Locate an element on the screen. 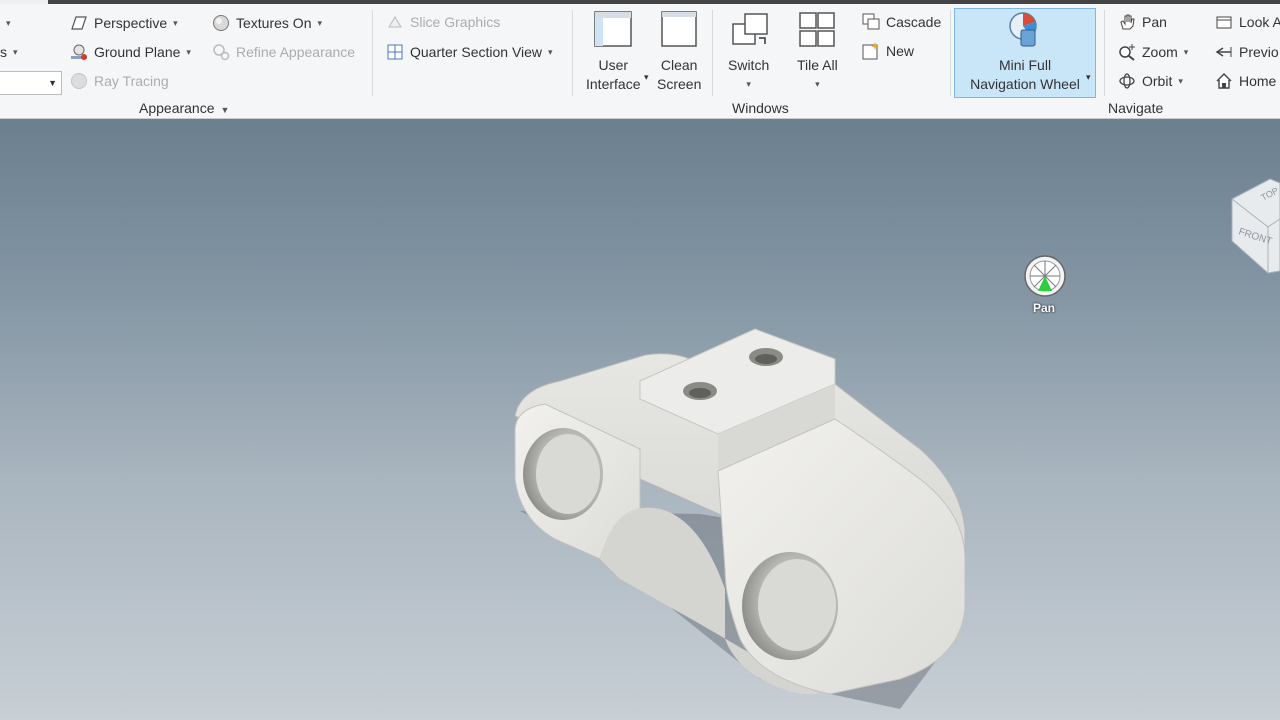 The width and height of the screenshot is (1280, 720). look-at-icon is located at coordinates (1224, 22).